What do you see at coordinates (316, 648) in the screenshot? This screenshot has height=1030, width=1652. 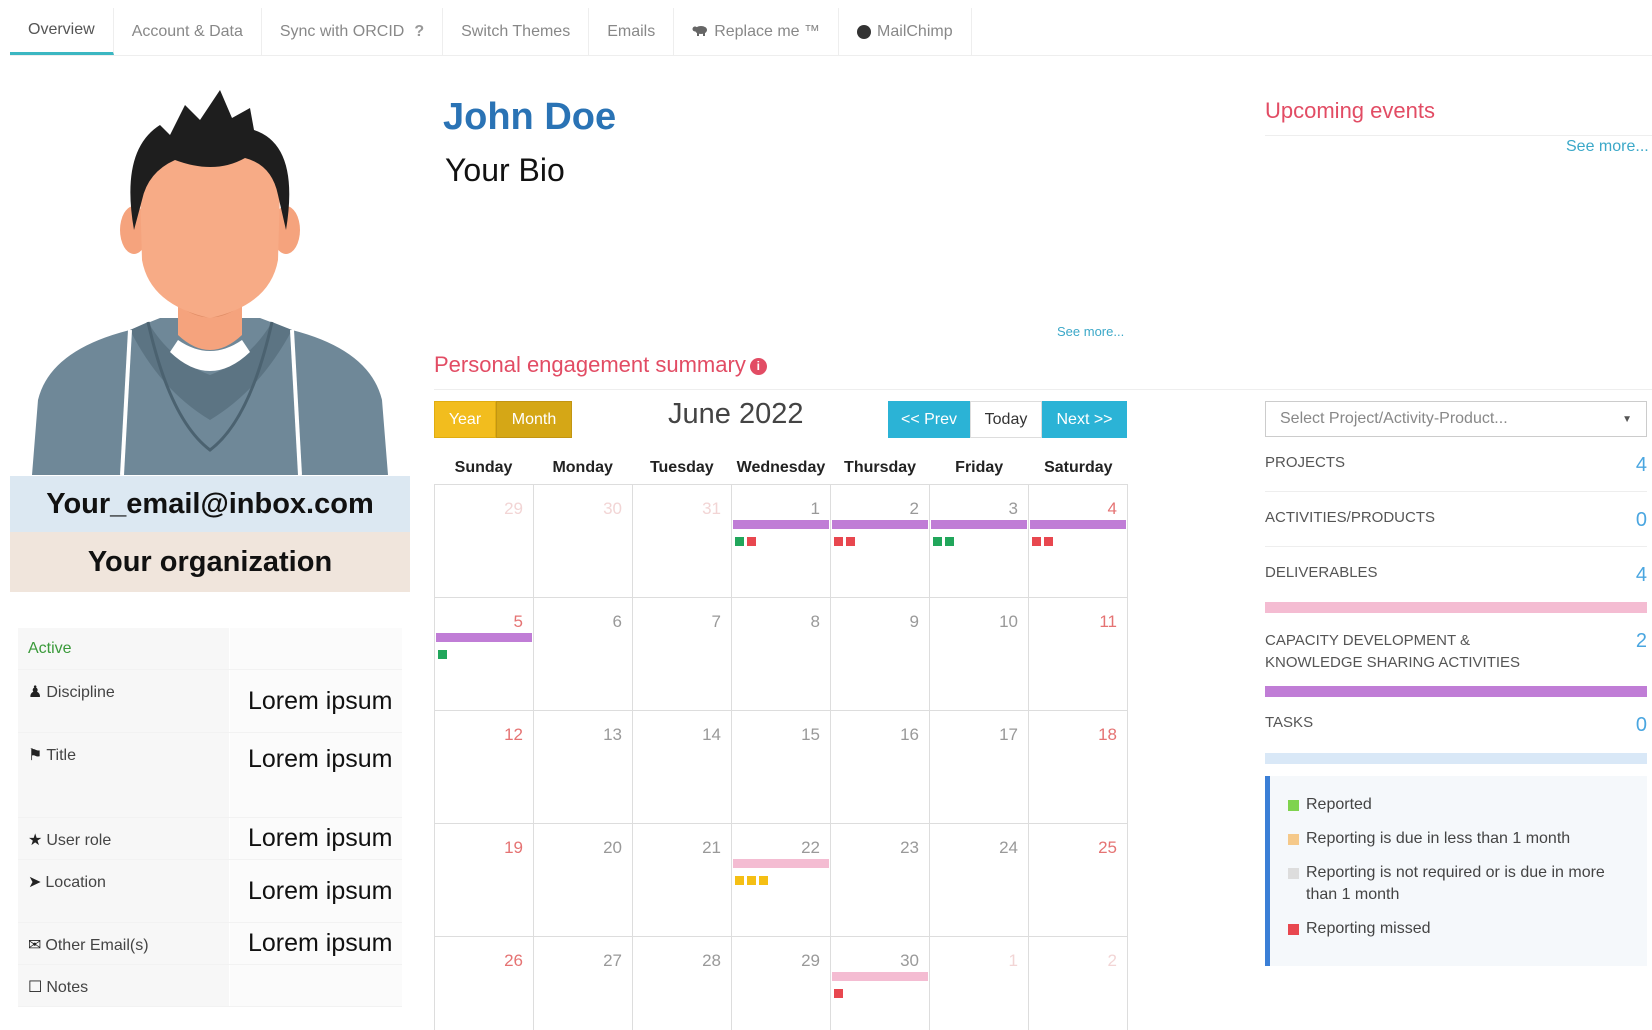 I see `info-value` at bounding box center [316, 648].